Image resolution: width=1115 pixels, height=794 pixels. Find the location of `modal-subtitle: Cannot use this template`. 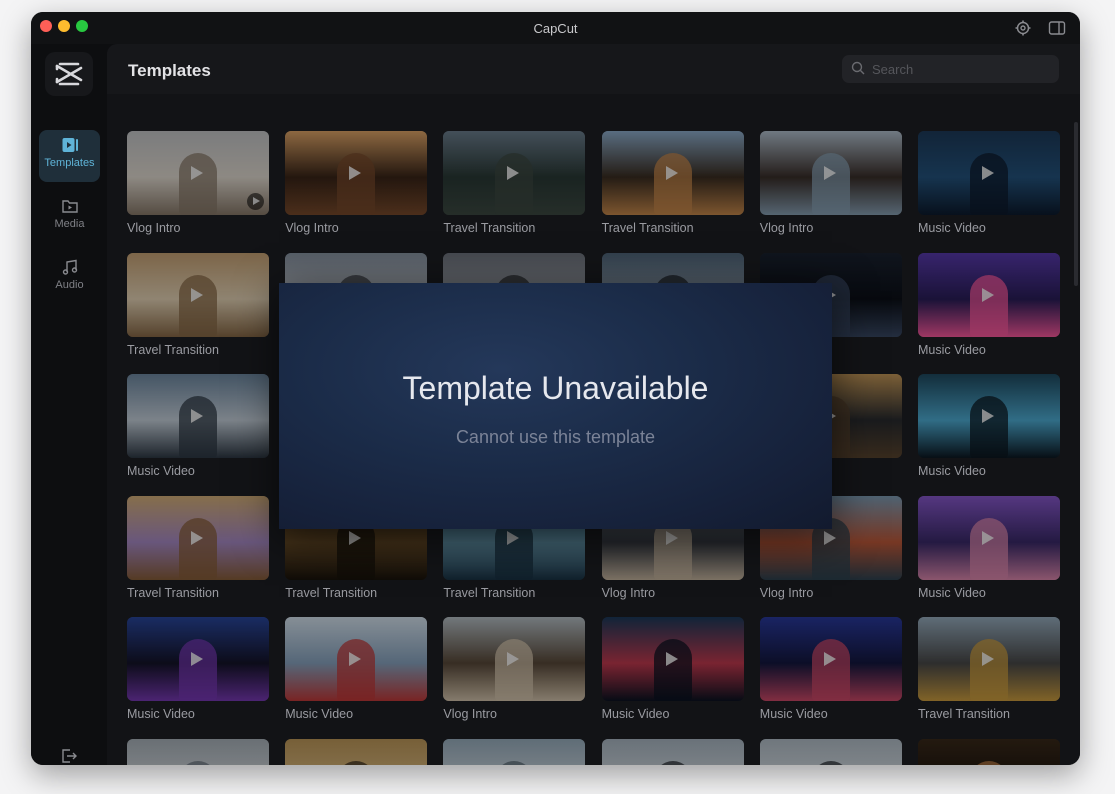

modal-subtitle: Cannot use this template is located at coordinates (555, 437).